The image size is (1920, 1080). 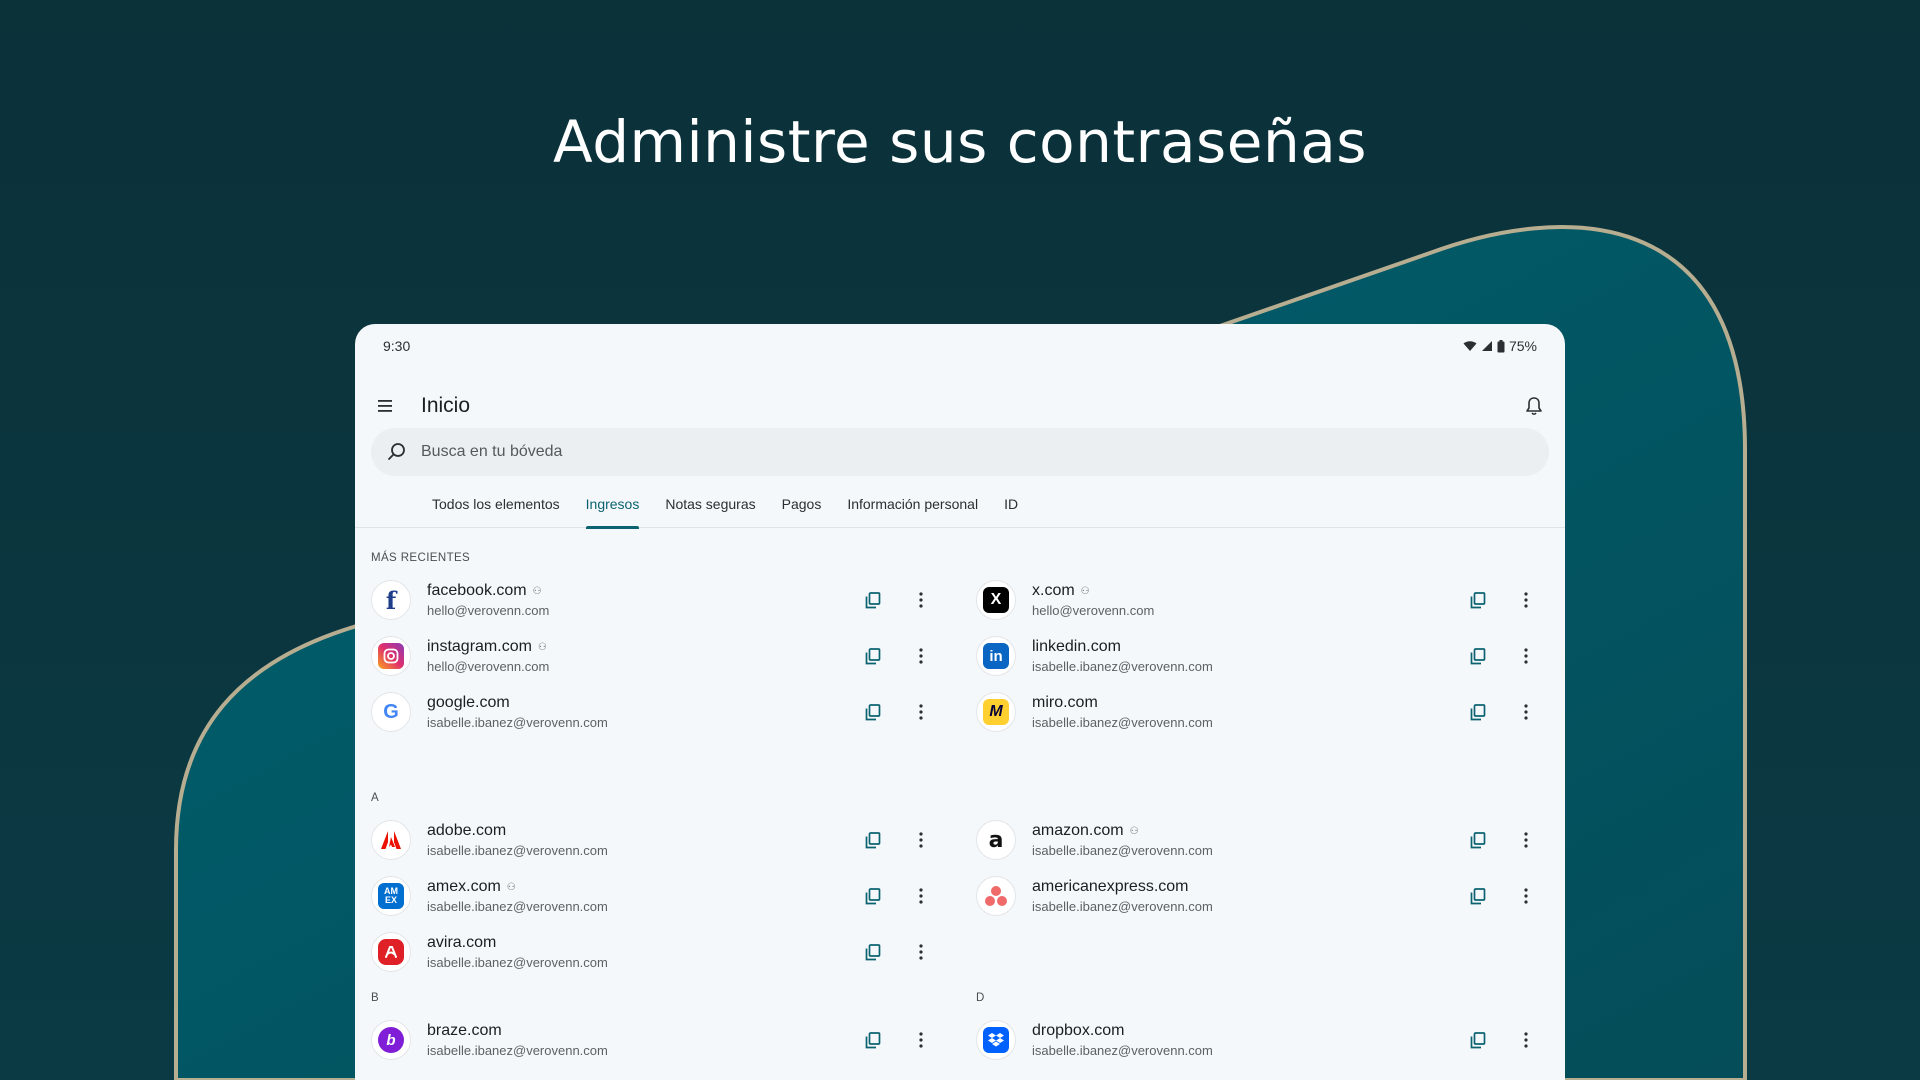 What do you see at coordinates (1053, 590) in the screenshot?
I see `item-title: x.com` at bounding box center [1053, 590].